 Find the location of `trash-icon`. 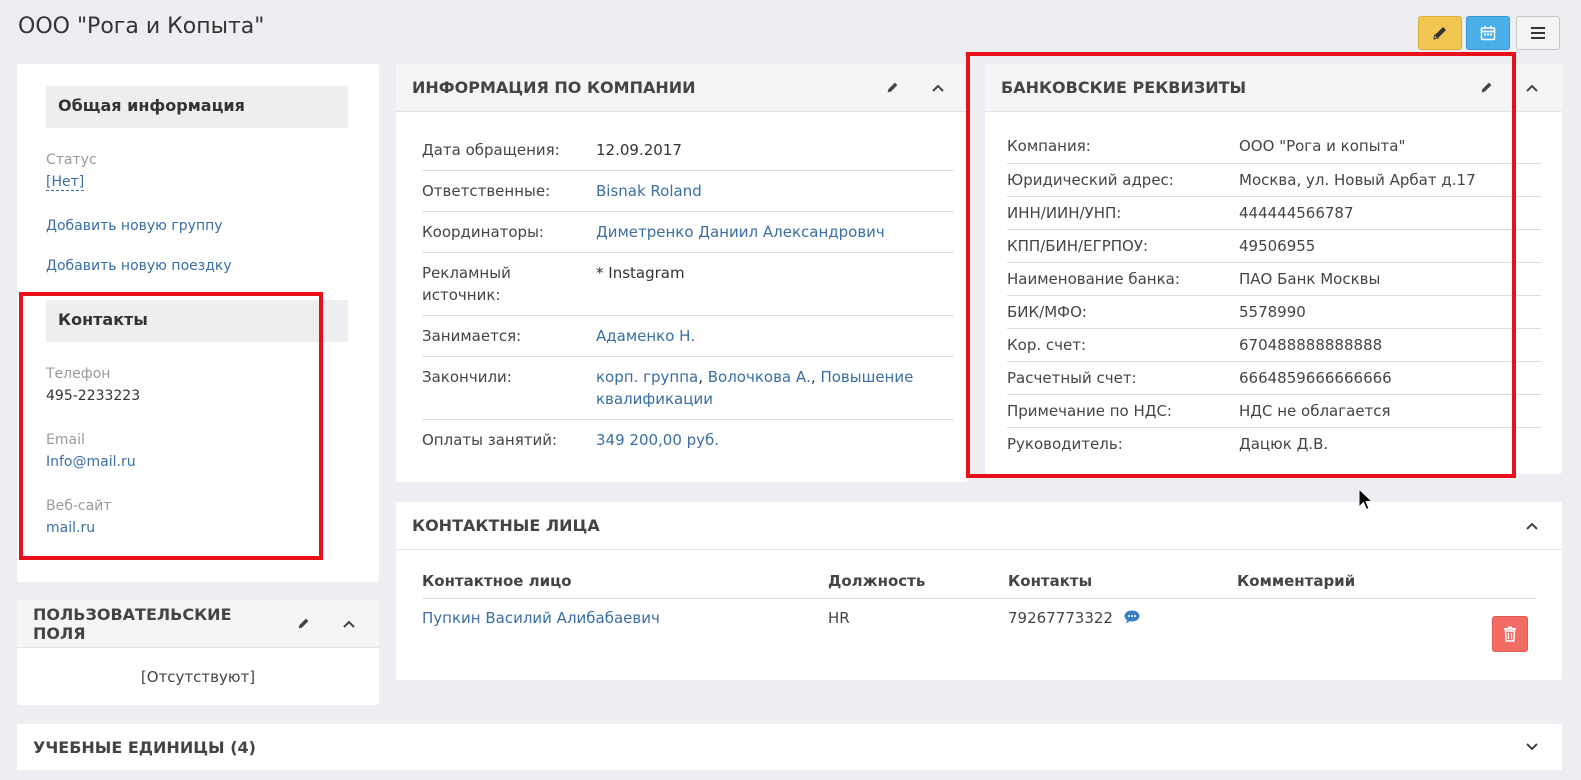

trash-icon is located at coordinates (1510, 634).